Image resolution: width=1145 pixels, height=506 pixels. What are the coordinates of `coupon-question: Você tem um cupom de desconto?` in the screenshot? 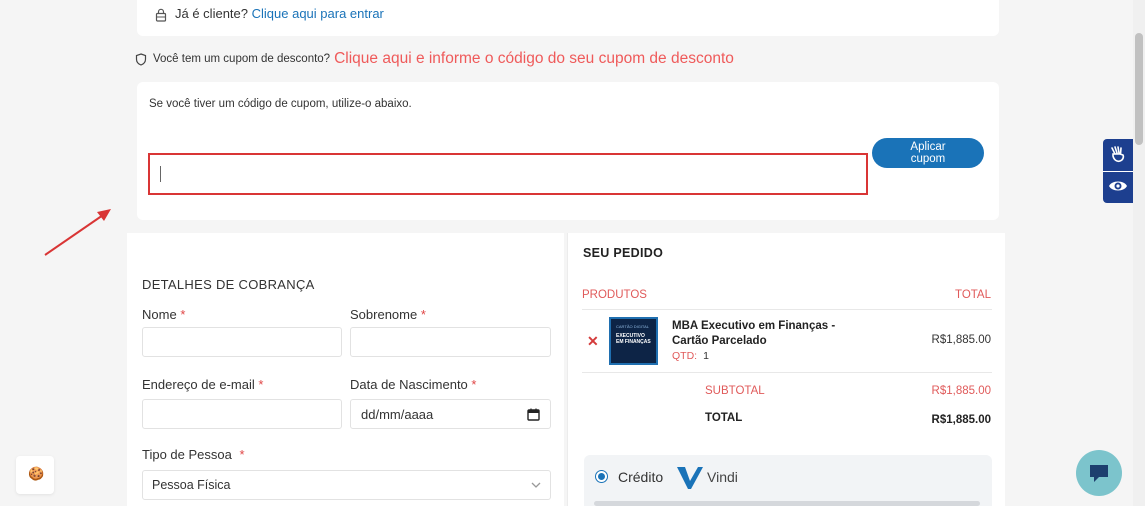 It's located at (242, 59).